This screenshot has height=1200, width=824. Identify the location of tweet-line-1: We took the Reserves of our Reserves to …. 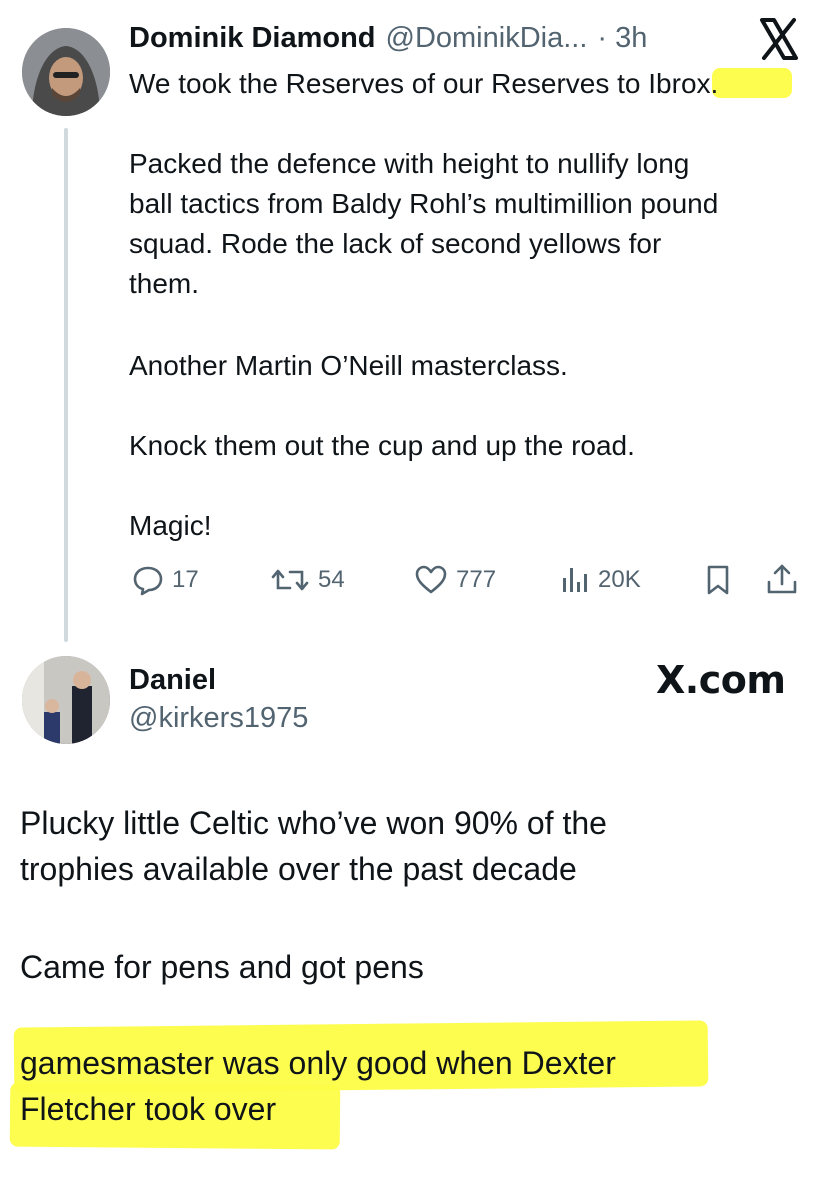
(424, 83).